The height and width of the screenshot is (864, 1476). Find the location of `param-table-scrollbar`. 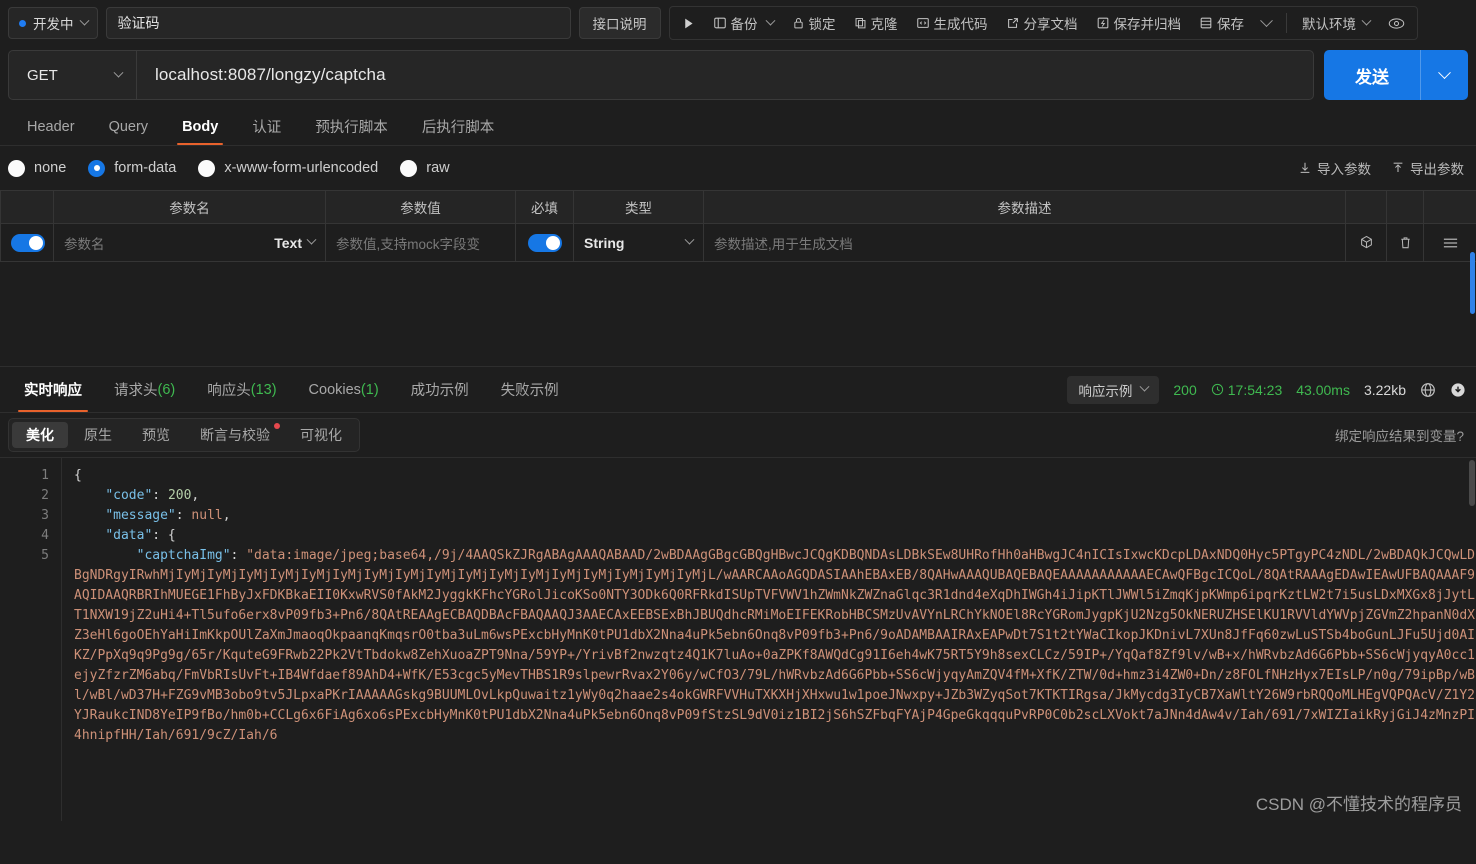

param-table-scrollbar is located at coordinates (1472, 283).